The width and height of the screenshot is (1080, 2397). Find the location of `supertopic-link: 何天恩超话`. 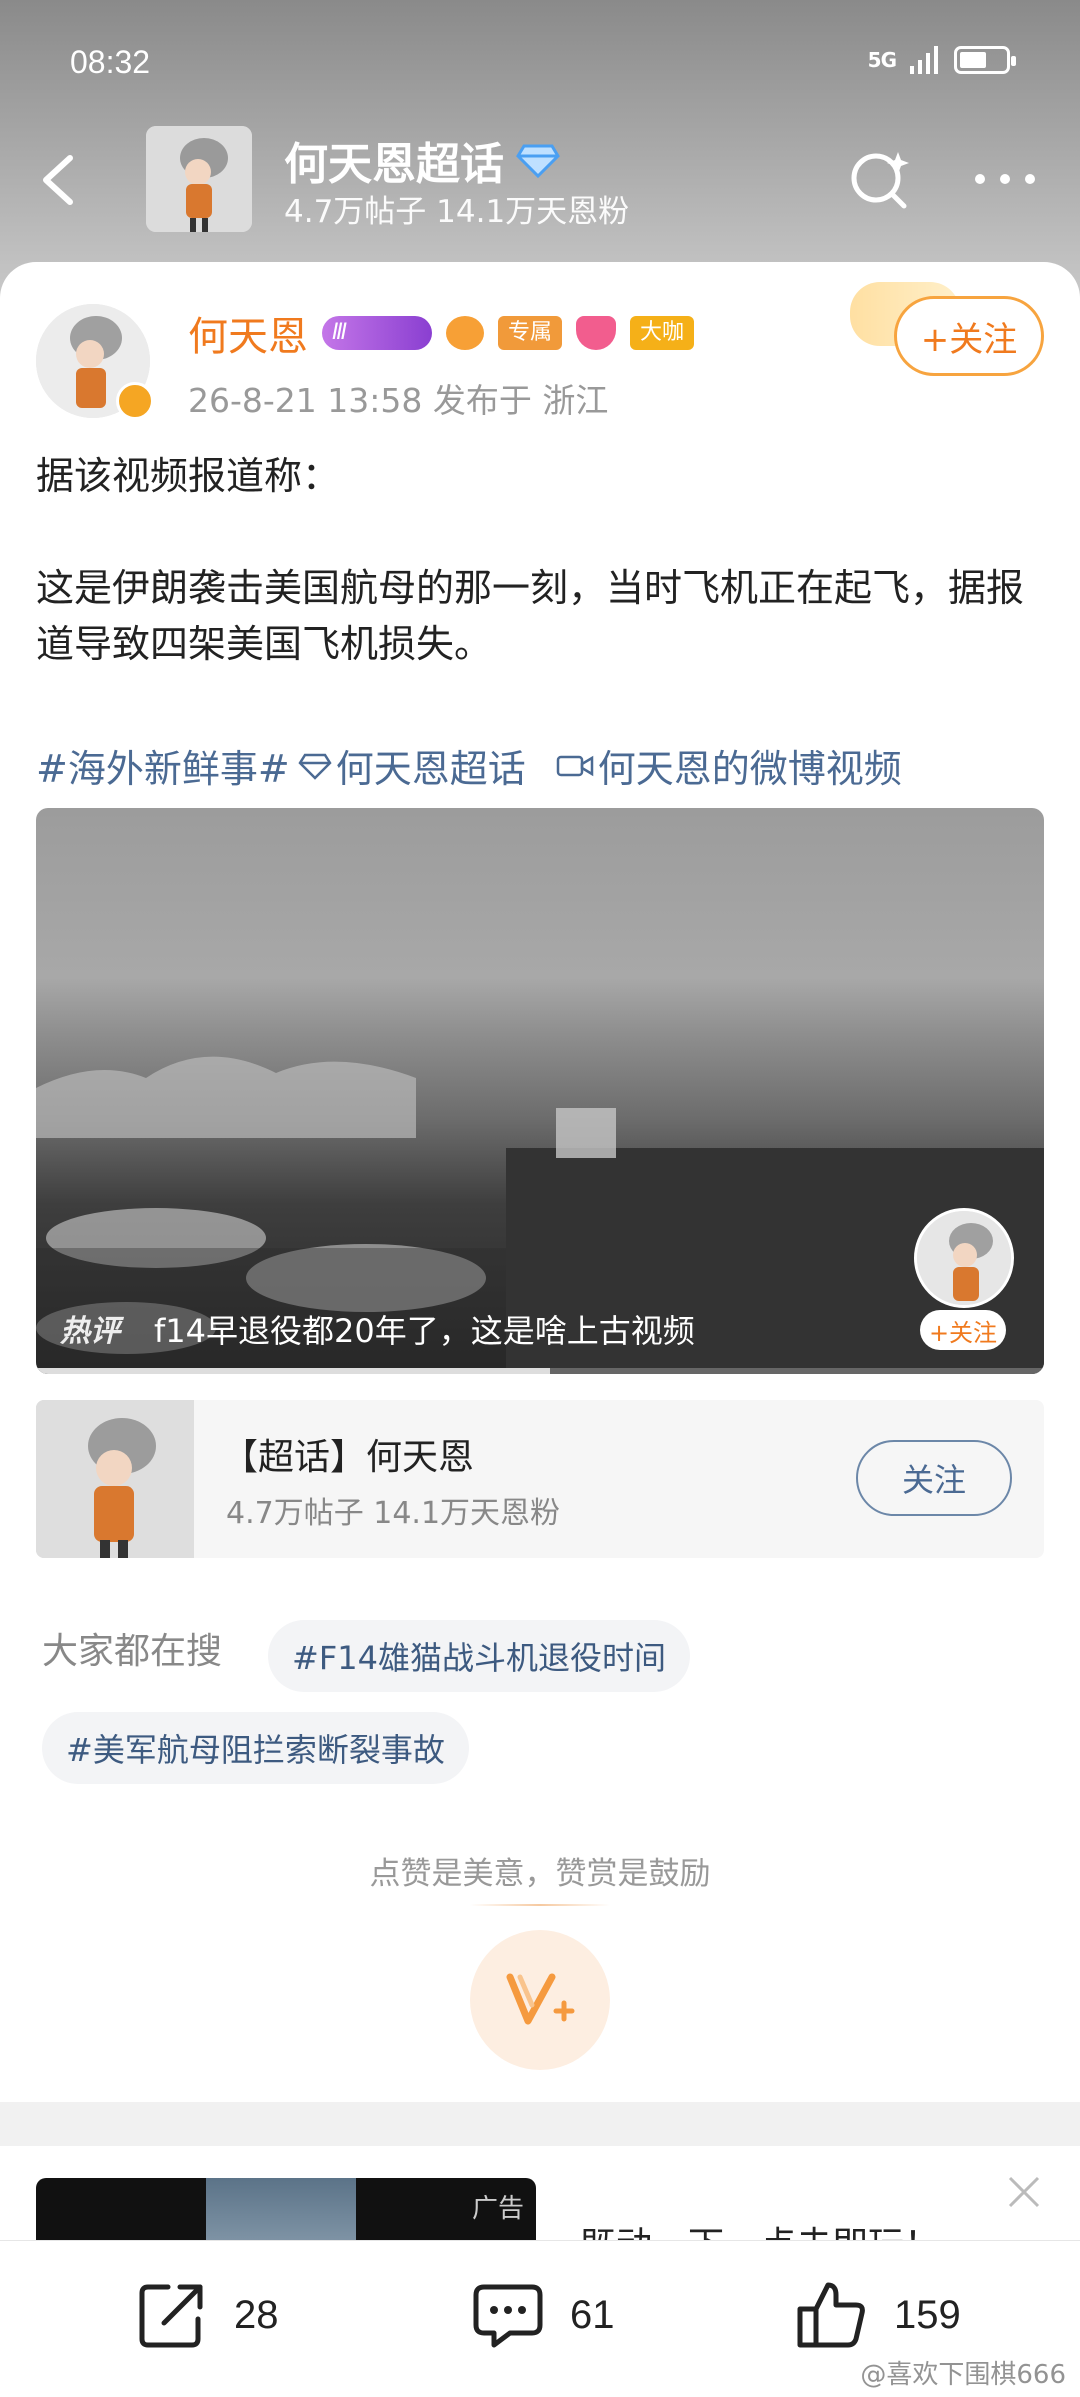

supertopic-link: 何天恩超话 is located at coordinates (412, 765).